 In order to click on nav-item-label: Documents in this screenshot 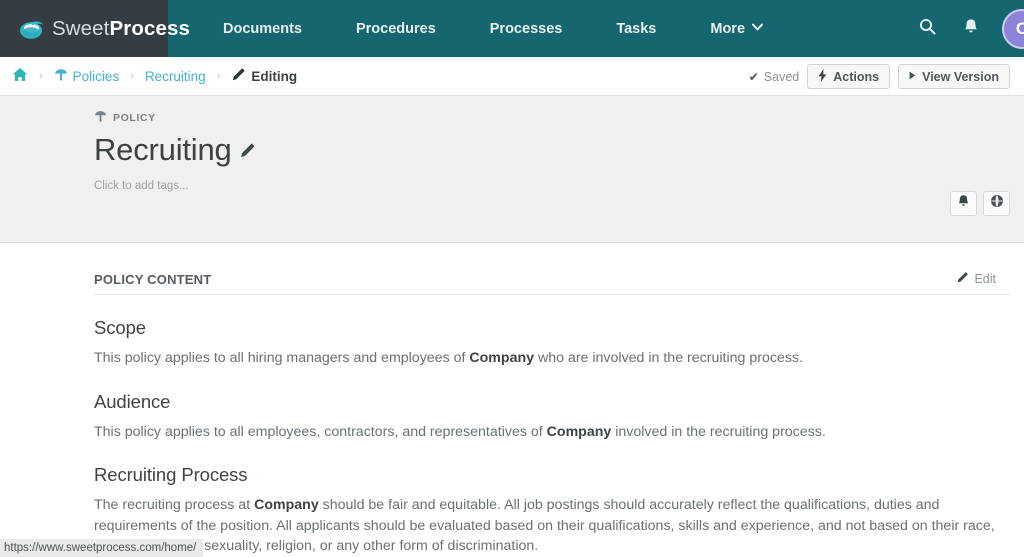, I will do `click(262, 28)`.